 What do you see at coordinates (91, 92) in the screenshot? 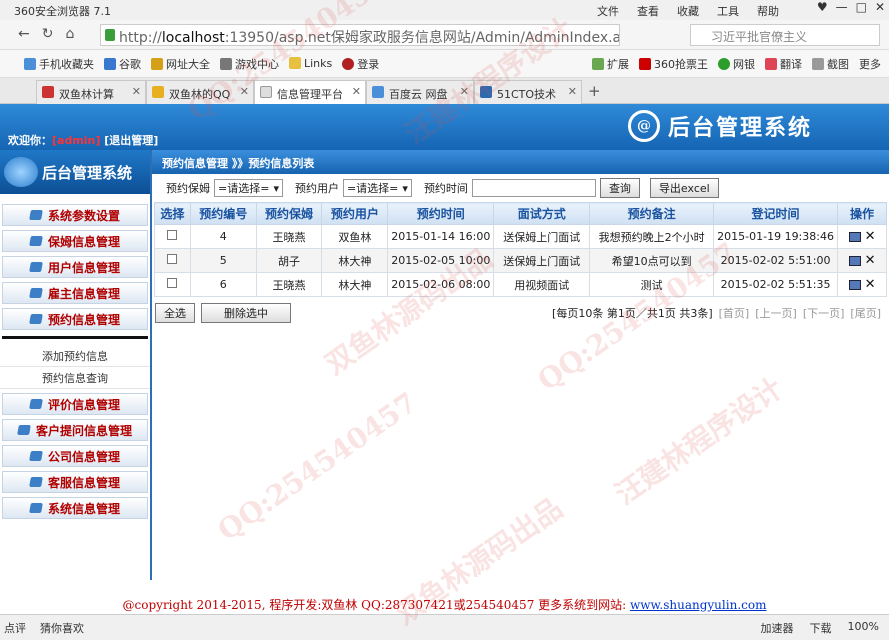
I see `tab-1: 双鱼林计算 ✕` at bounding box center [91, 92].